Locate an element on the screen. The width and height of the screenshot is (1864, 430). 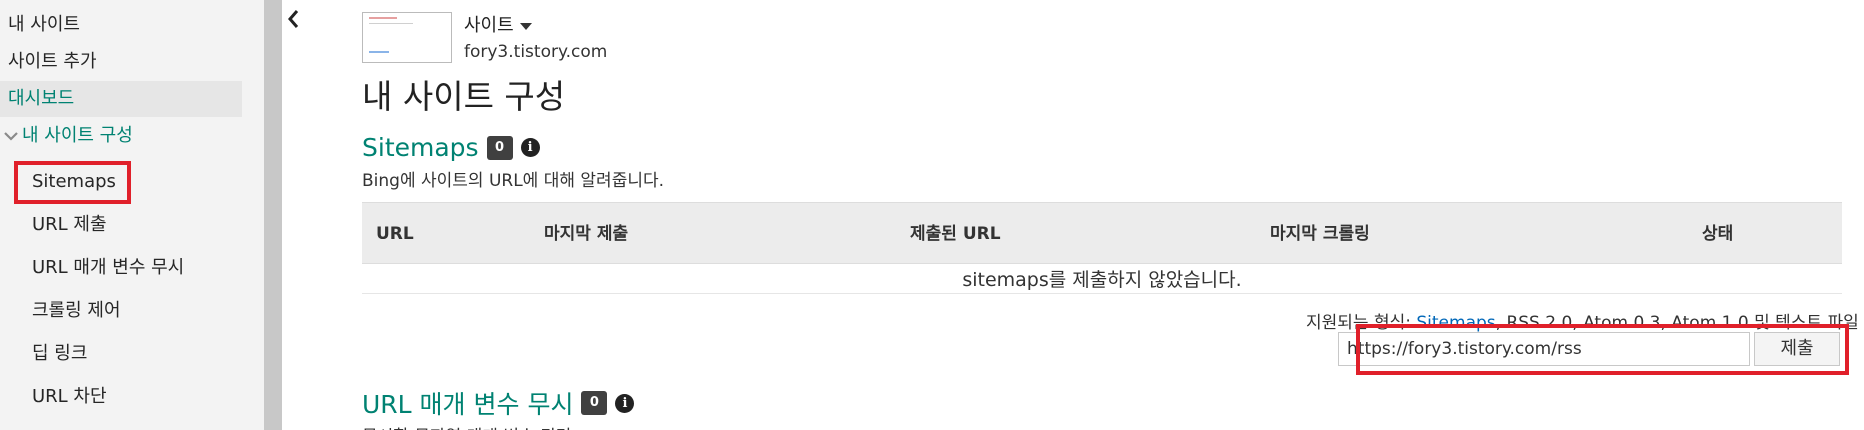
sitemaps-table-header: URL 마지막 제출 제출된 URL 마지막 크롤링 상태 is located at coordinates (1102, 233).